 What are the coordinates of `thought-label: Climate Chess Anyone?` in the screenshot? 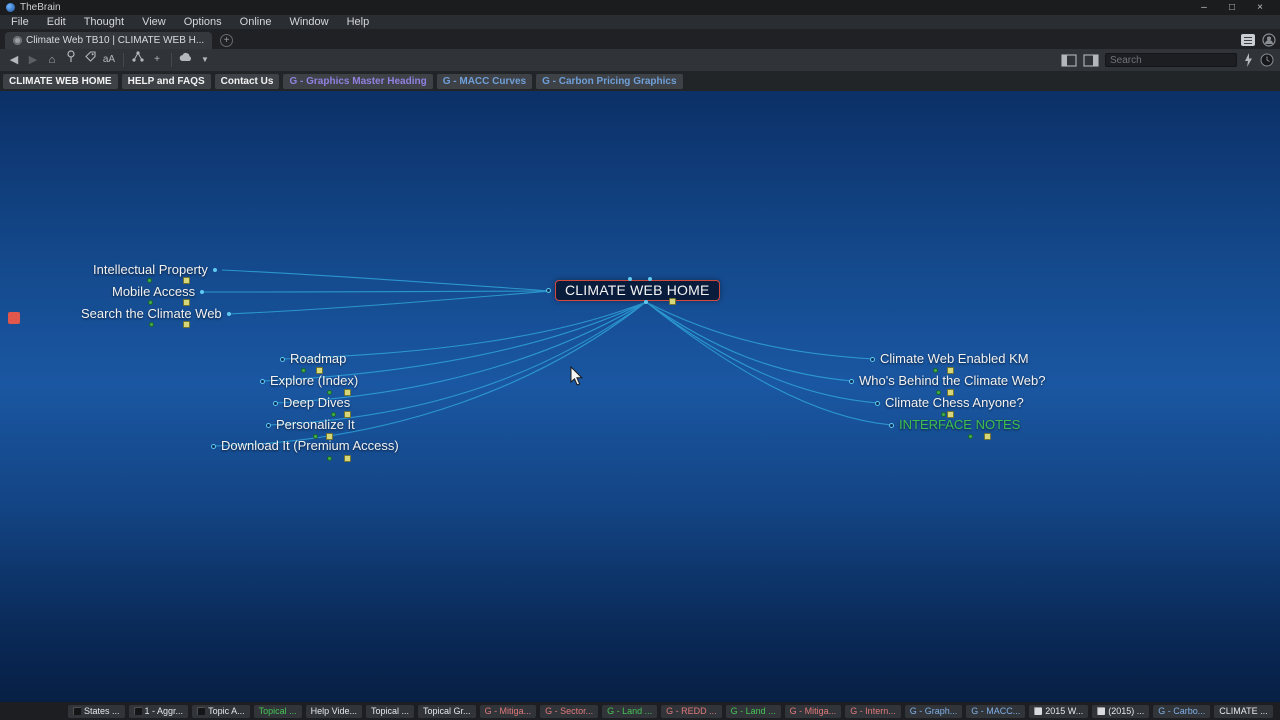 It's located at (954, 402).